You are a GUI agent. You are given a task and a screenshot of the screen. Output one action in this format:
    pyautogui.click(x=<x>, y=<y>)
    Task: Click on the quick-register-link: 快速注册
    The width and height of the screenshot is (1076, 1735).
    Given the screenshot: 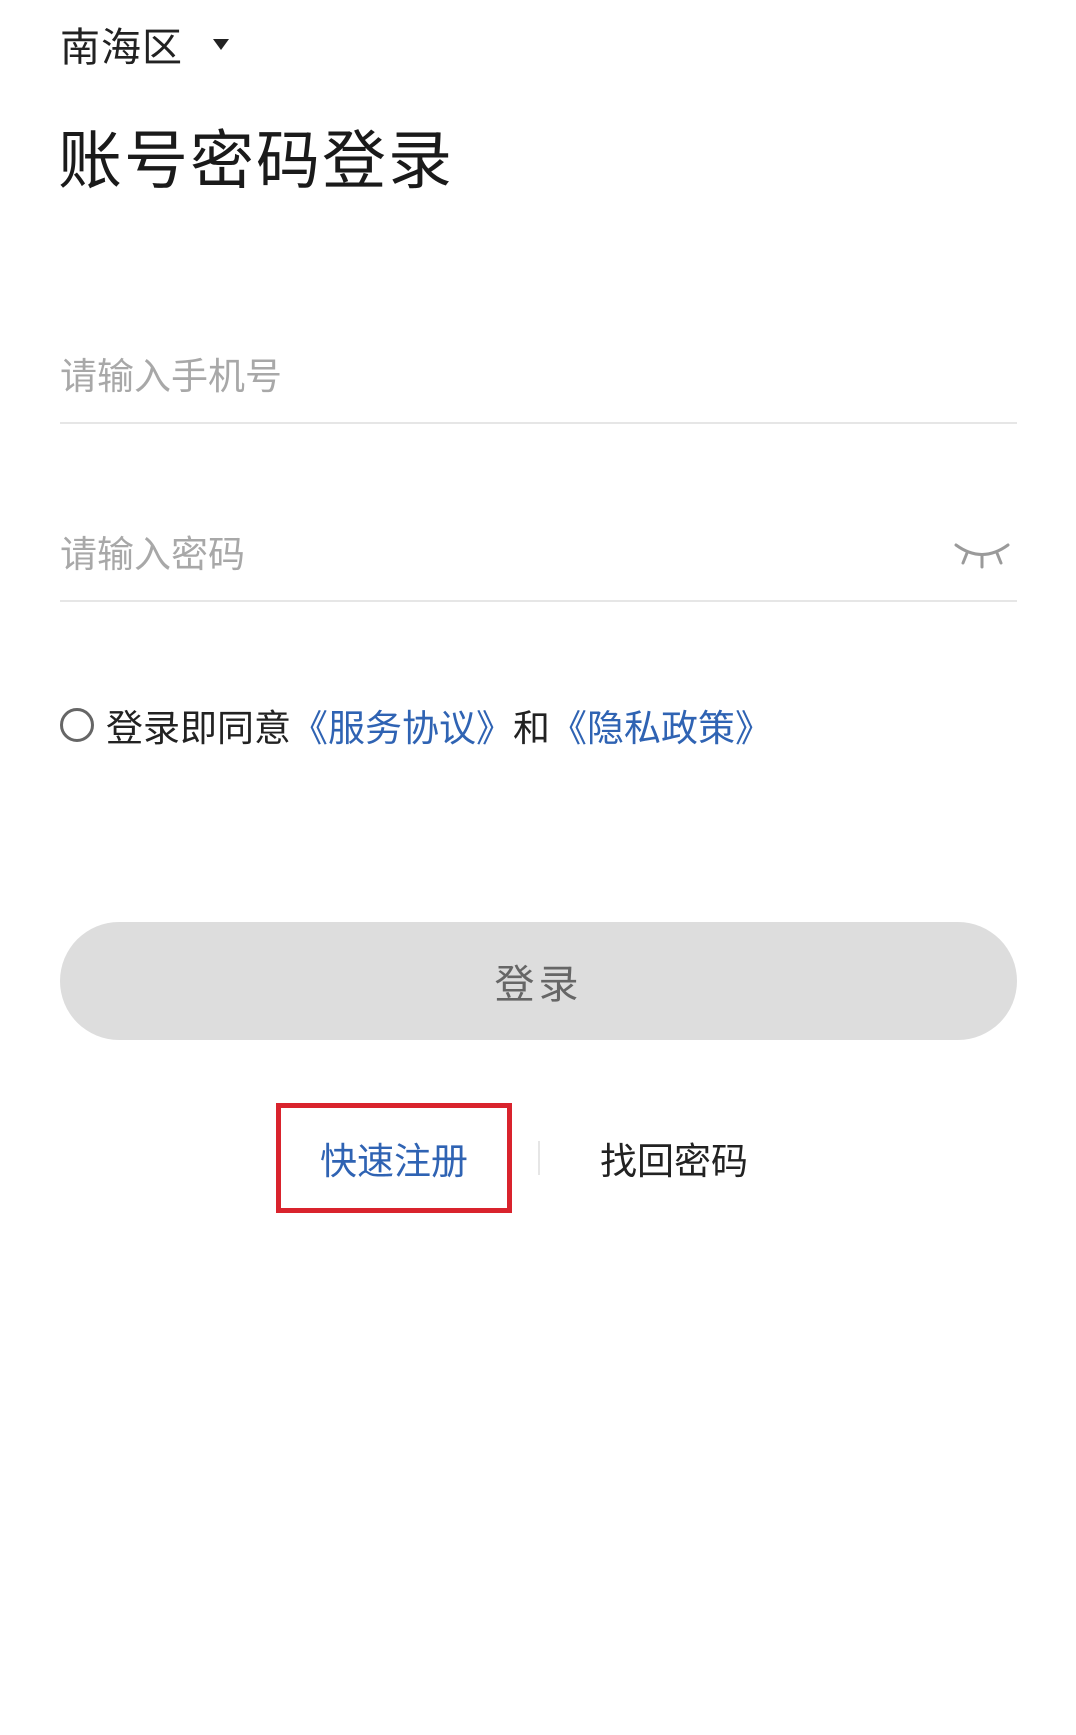 What is the action you would take?
    pyautogui.click(x=394, y=1158)
    